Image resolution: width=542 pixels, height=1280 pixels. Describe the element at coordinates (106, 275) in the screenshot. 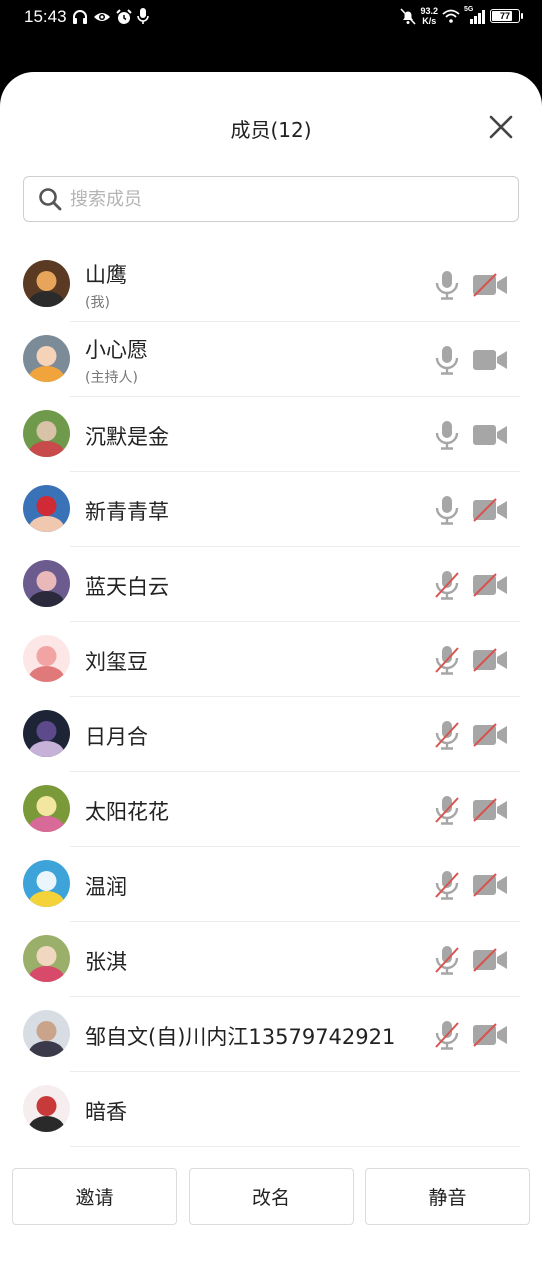

I see `member-name: 山鹰` at that location.